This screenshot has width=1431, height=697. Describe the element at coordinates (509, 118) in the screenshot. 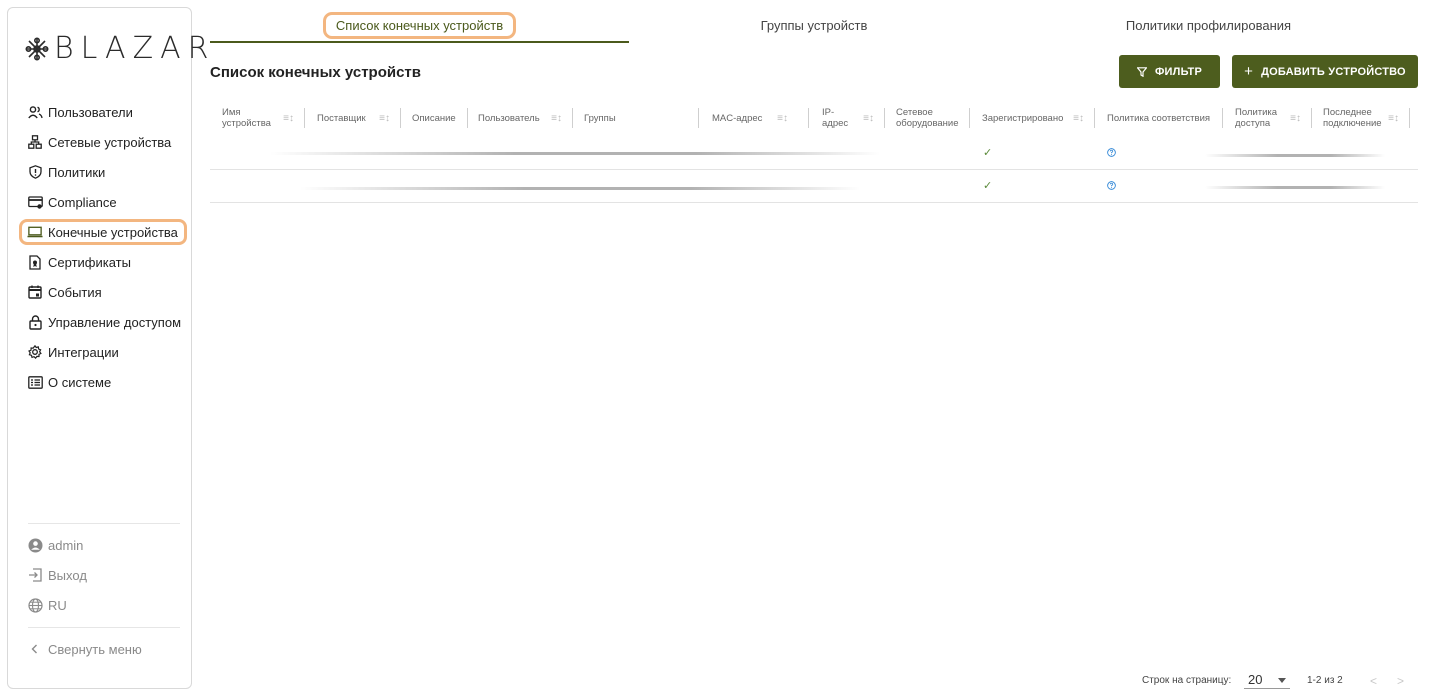

I see `column-label: Пользователь` at that location.